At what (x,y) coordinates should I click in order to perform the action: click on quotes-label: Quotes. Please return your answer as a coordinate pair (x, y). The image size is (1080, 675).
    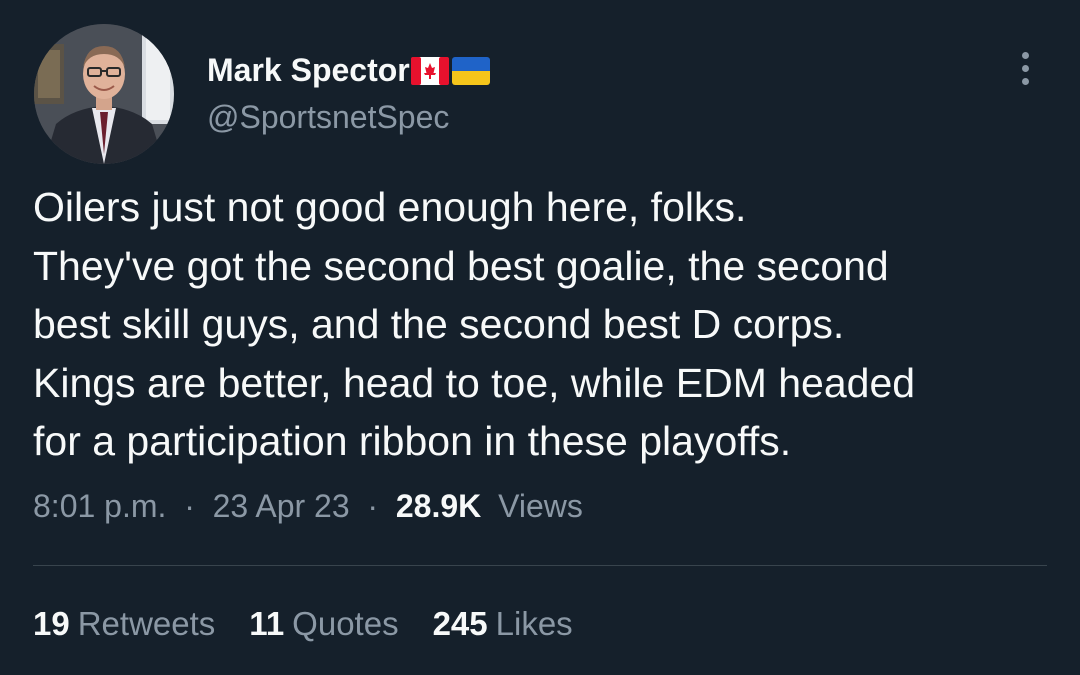
    Looking at the image, I should click on (345, 623).